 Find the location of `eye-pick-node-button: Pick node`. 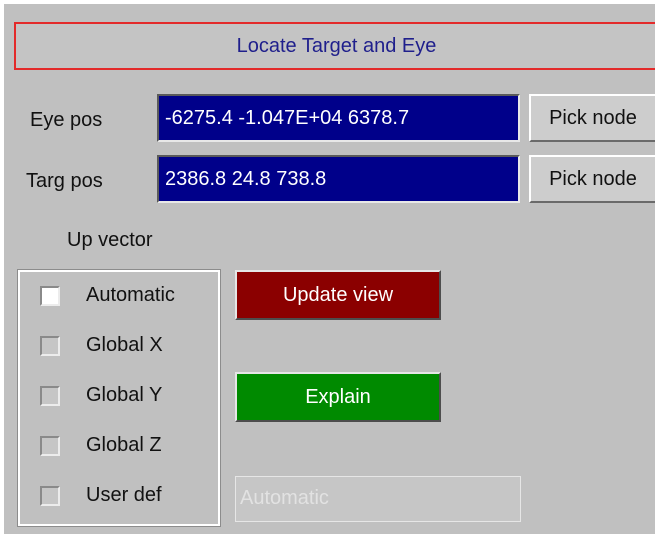

eye-pick-node-button: Pick node is located at coordinates (592, 118).